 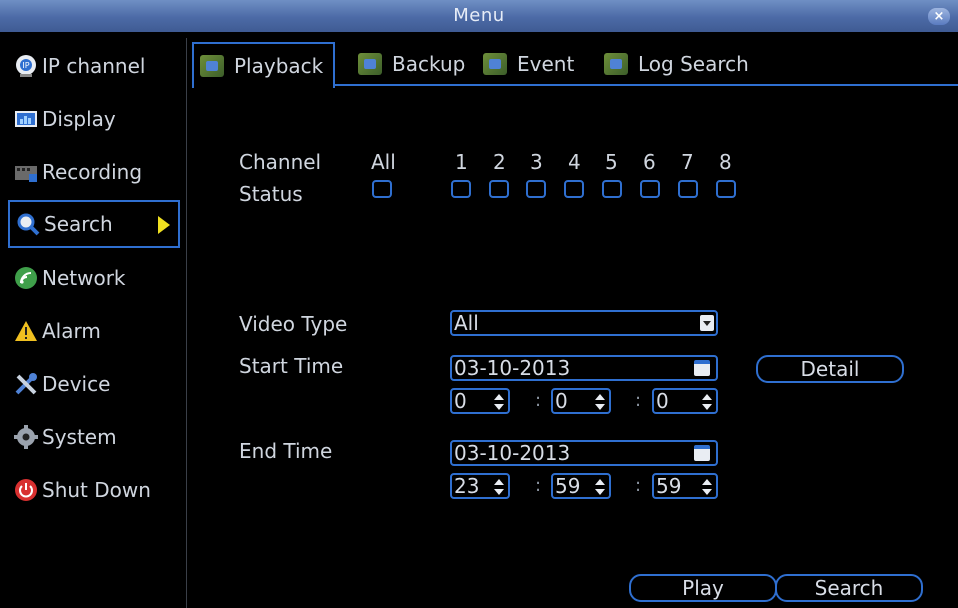 What do you see at coordinates (685, 486) in the screenshot?
I see `end-second-stepper: 59` at bounding box center [685, 486].